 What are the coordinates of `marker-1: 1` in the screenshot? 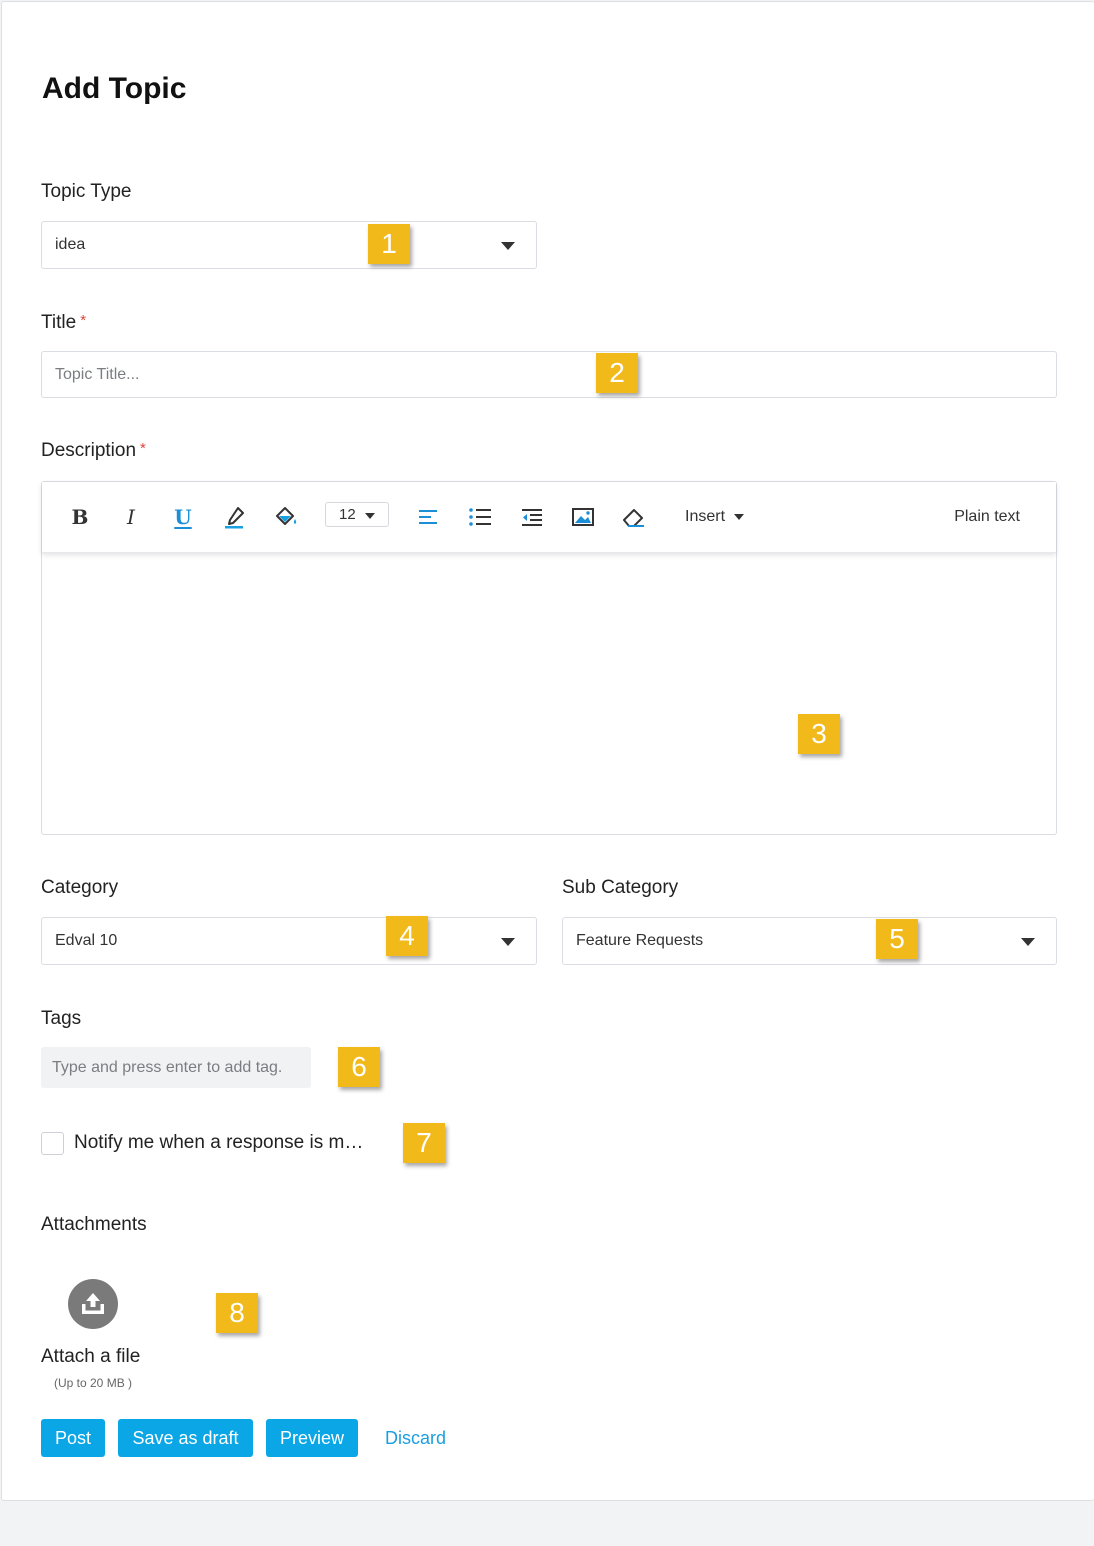 It's located at (389, 244).